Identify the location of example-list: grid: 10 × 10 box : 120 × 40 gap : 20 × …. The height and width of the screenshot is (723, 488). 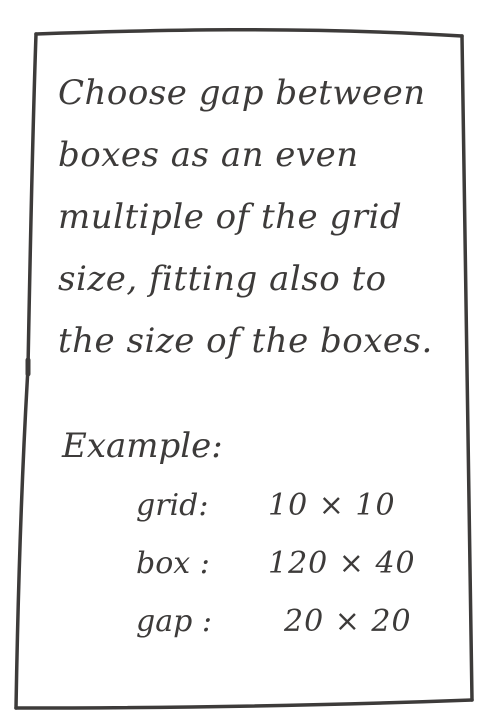
(286, 575).